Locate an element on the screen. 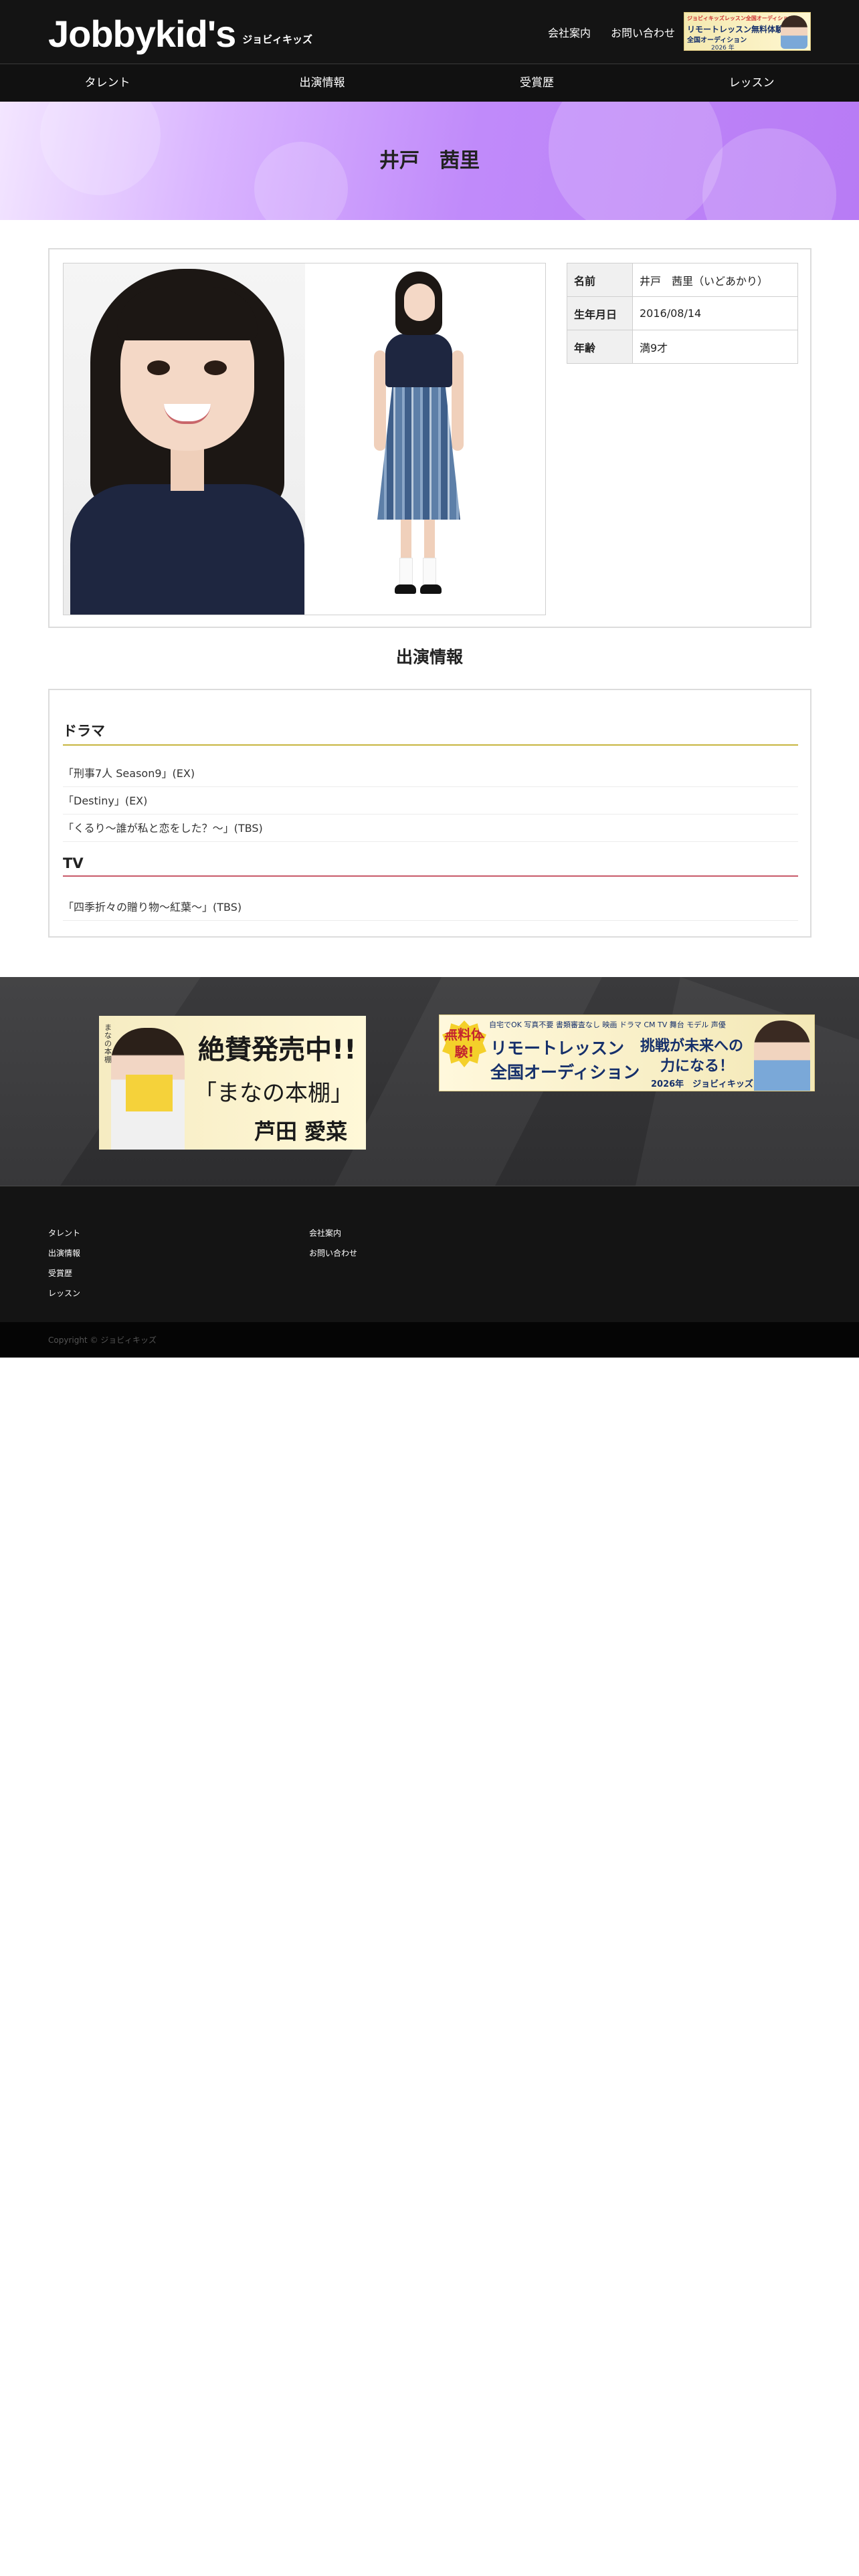 The image size is (859, 2576). book-banner: まなの本棚 絶賛発売中!! 「まなの本棚」 芦田 愛菜 is located at coordinates (232, 1083).